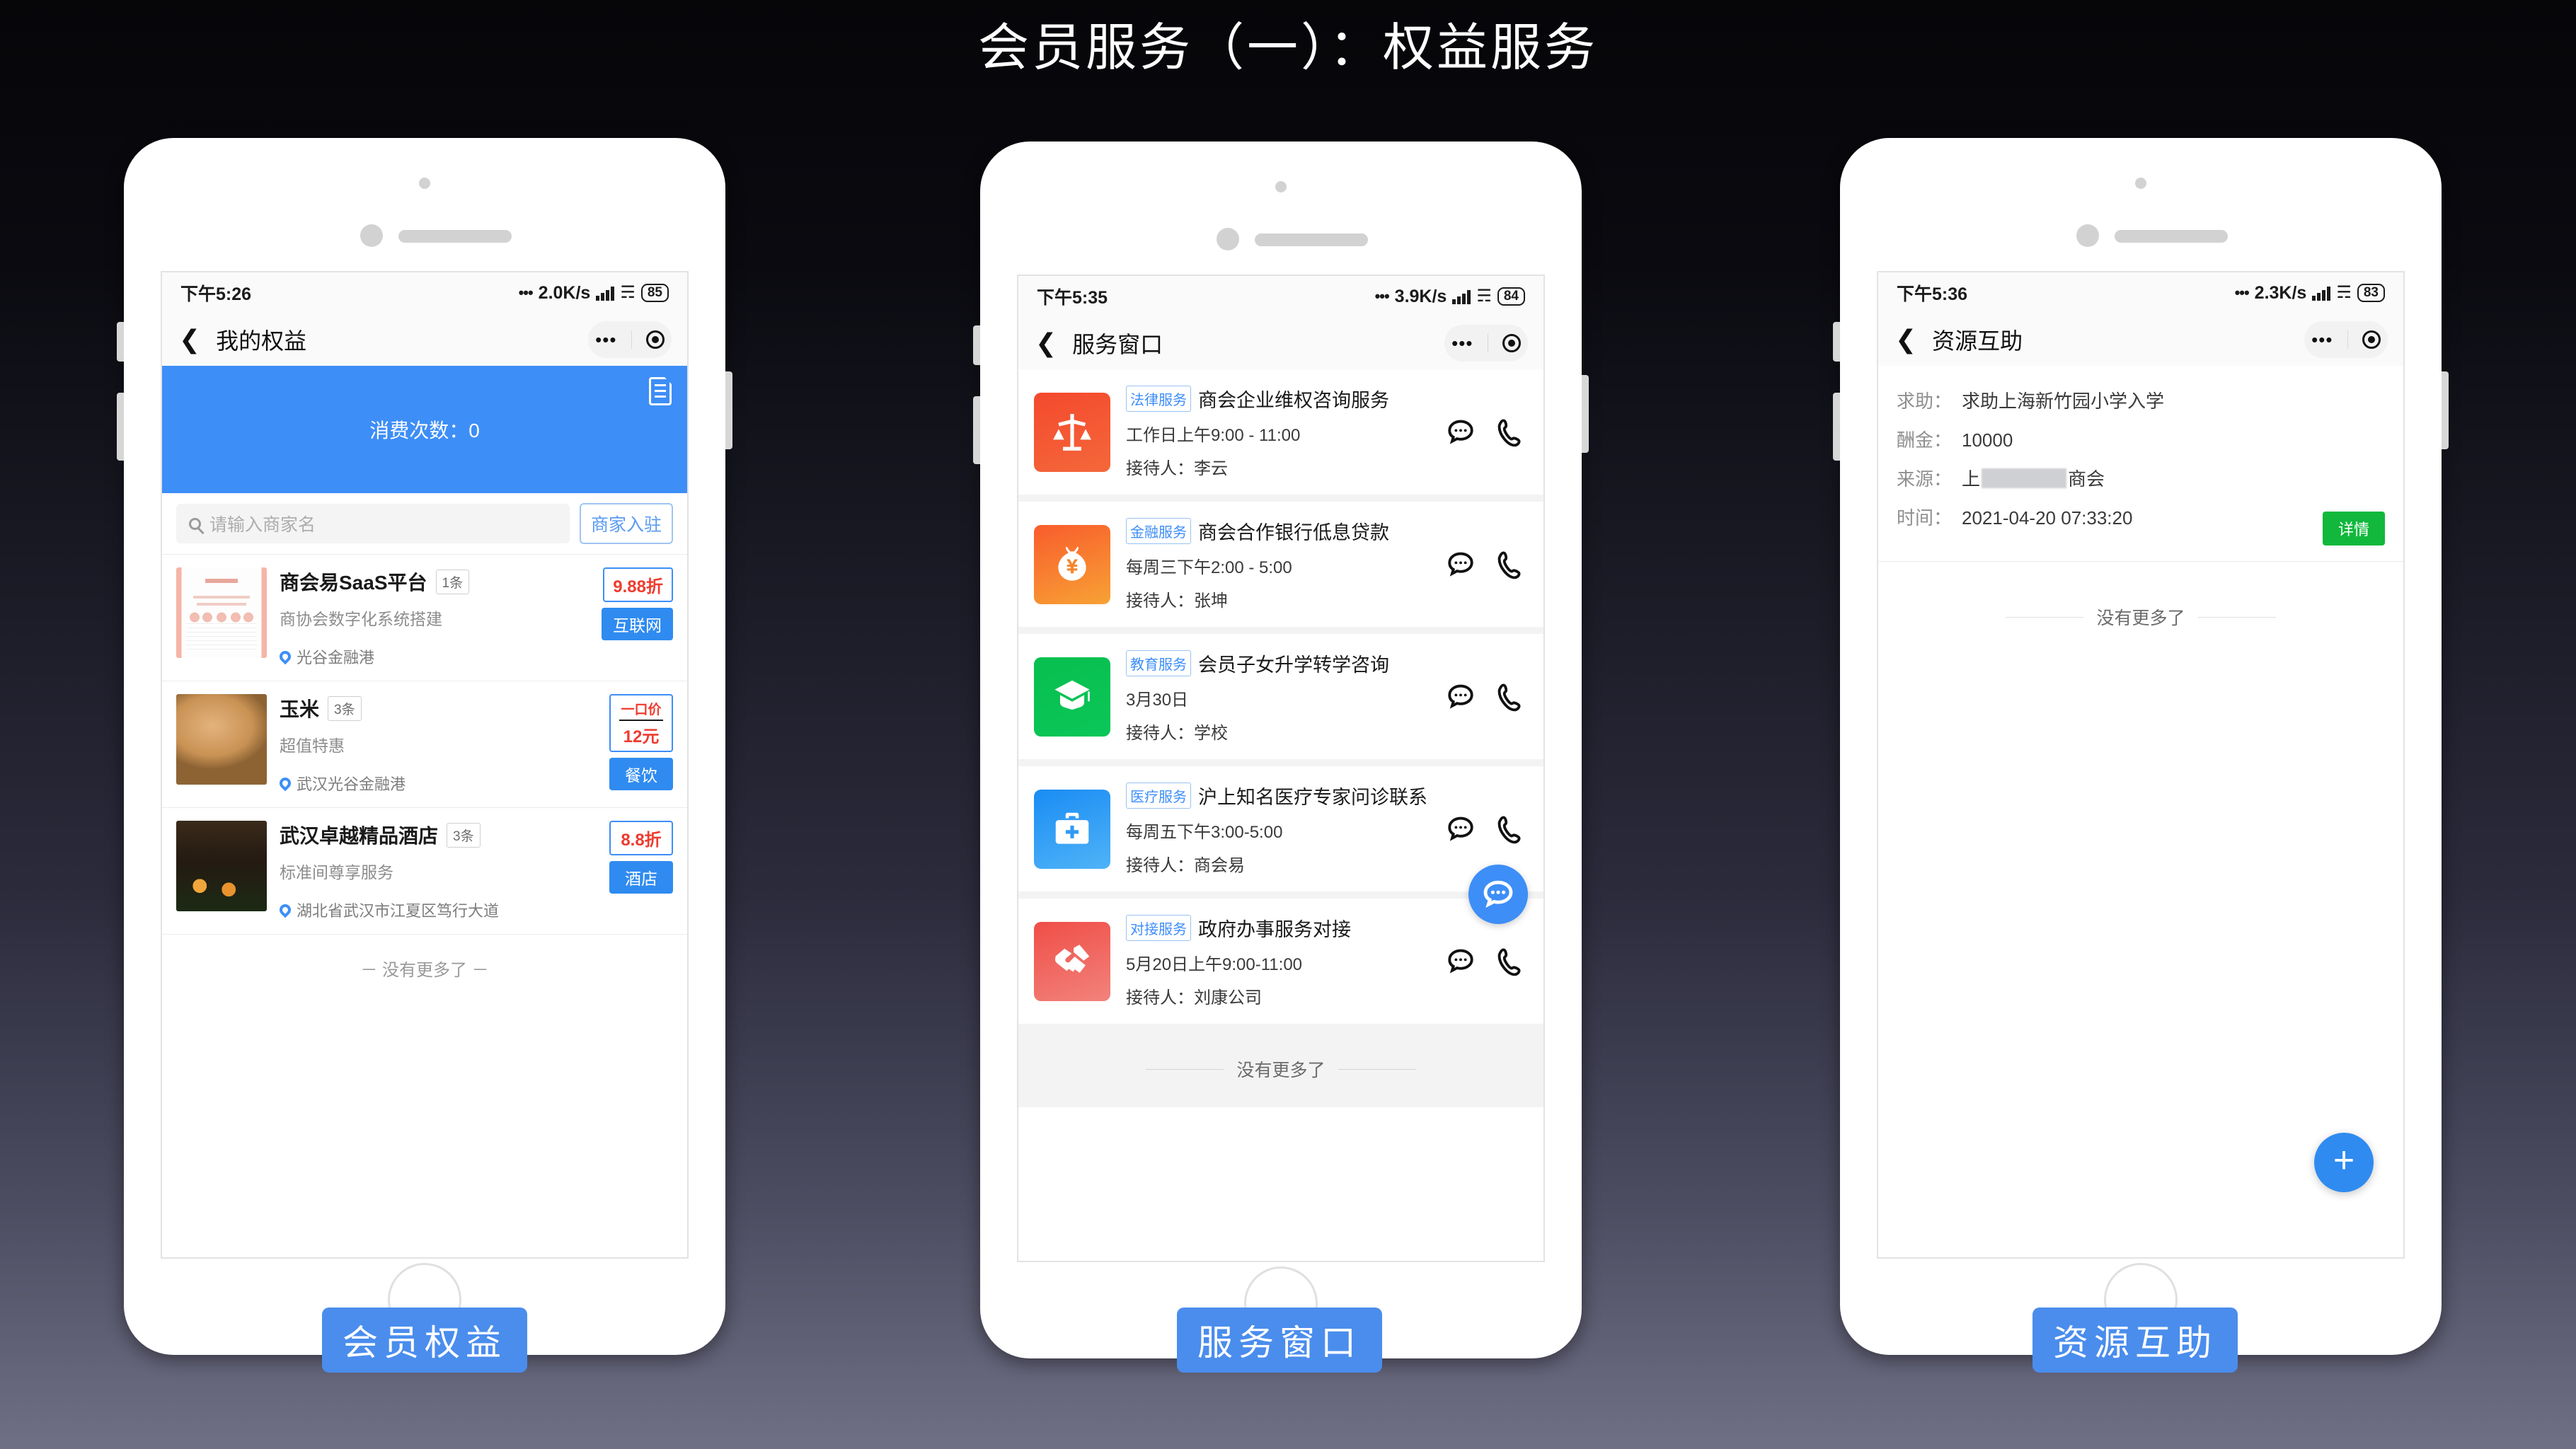 Image resolution: width=2576 pixels, height=1449 pixels. Describe the element at coordinates (1293, 665) in the screenshot. I see `service-name: 会员子女升学转学咨询` at that location.